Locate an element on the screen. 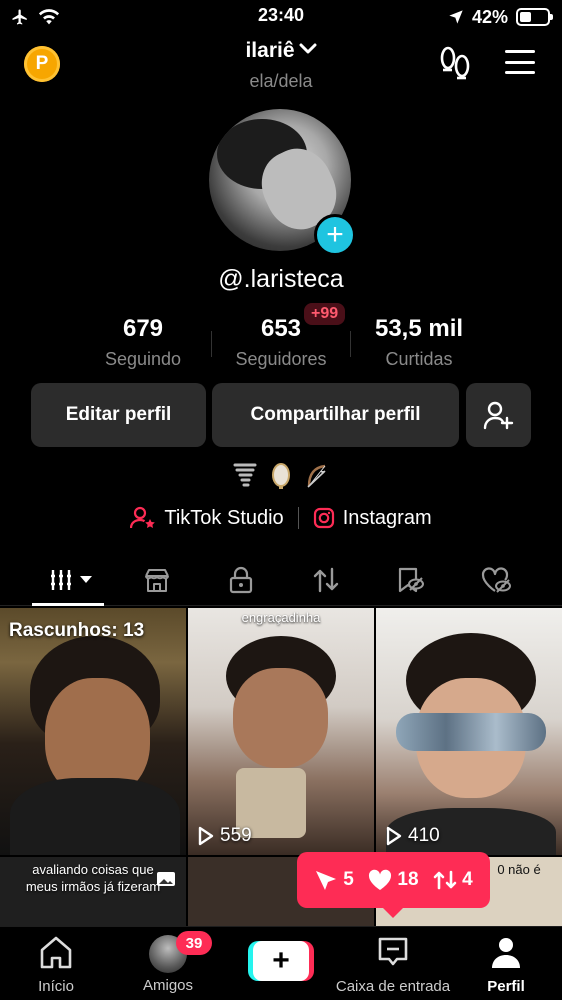 This screenshot has width=562, height=1000. tornado-icon is located at coordinates (245, 476).